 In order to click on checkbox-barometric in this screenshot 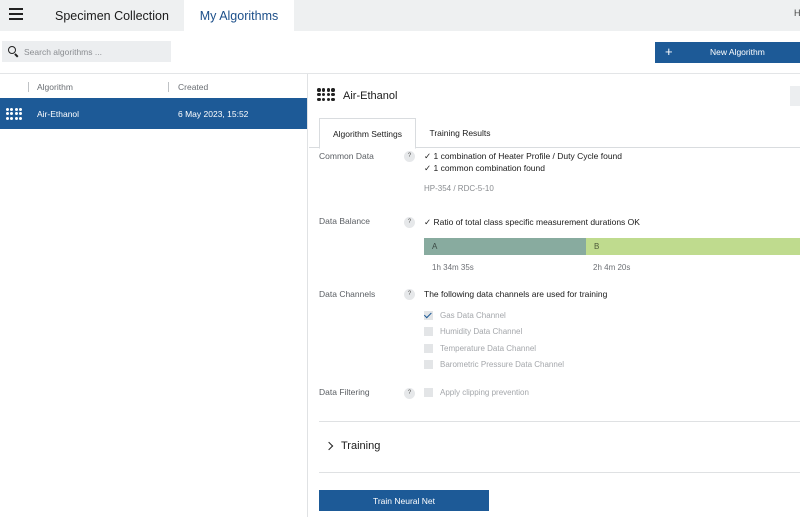, I will do `click(428, 364)`.